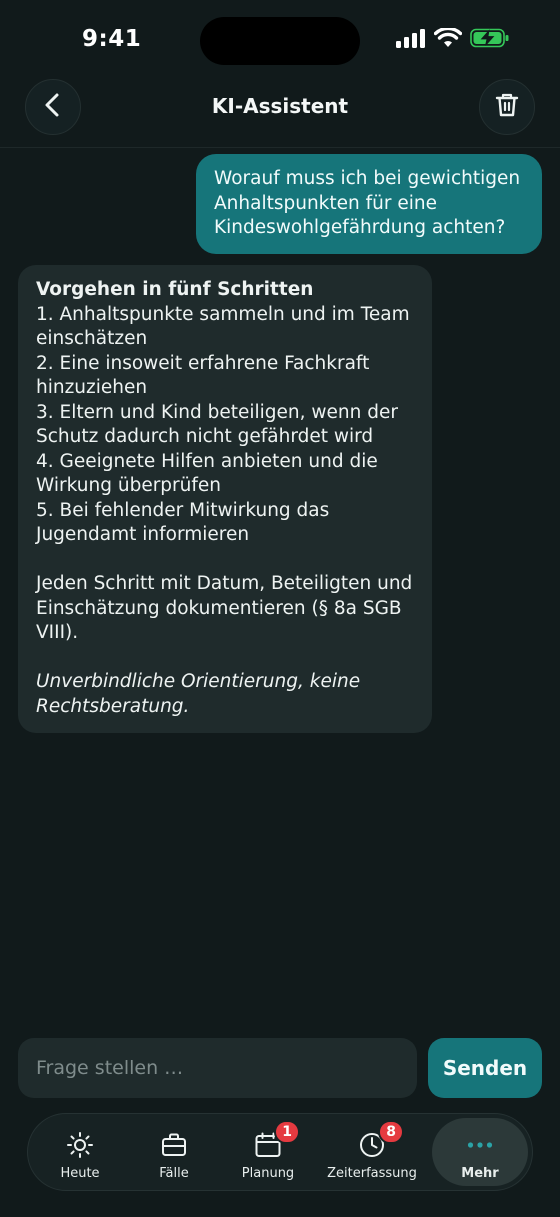  I want to click on clock-icon: 8, so click(381, 1141).